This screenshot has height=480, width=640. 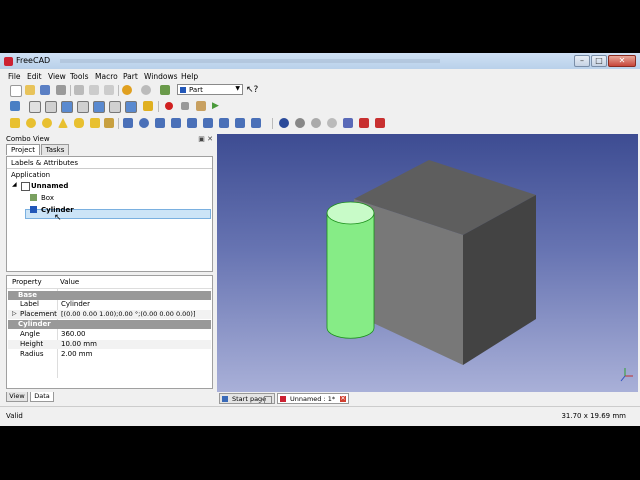 What do you see at coordinates (192, 123) in the screenshot?
I see `chamfer-icon` at bounding box center [192, 123].